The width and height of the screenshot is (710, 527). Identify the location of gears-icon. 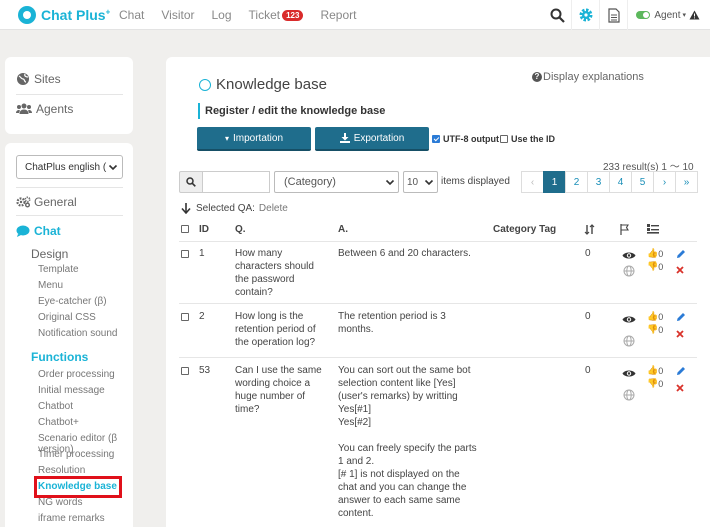
(23, 202).